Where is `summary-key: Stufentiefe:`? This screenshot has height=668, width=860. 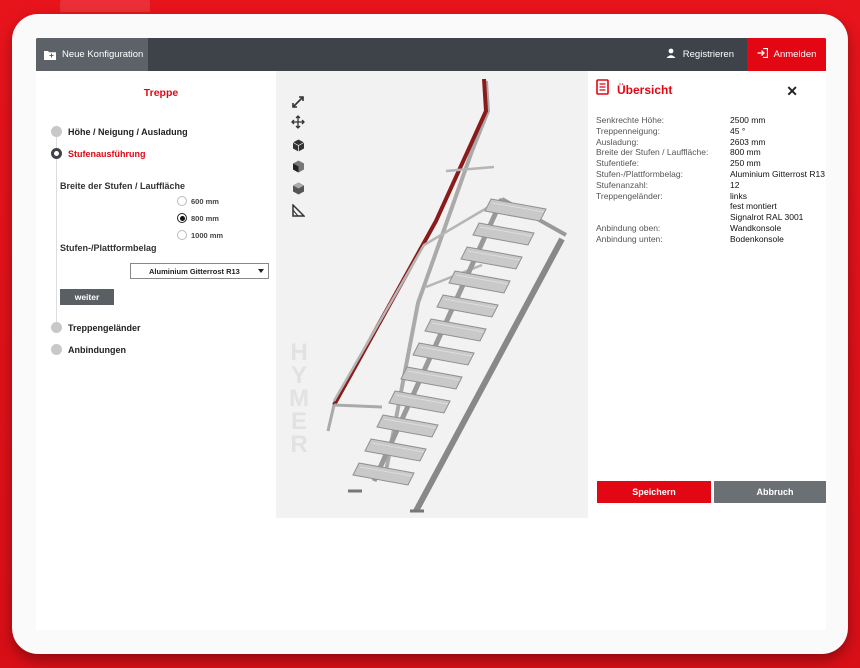
summary-key: Stufentiefe: is located at coordinates (618, 163).